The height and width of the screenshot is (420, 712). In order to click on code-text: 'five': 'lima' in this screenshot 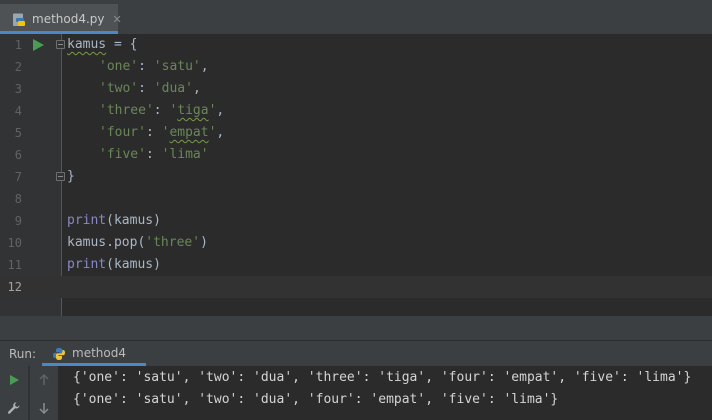, I will do `click(154, 154)`.